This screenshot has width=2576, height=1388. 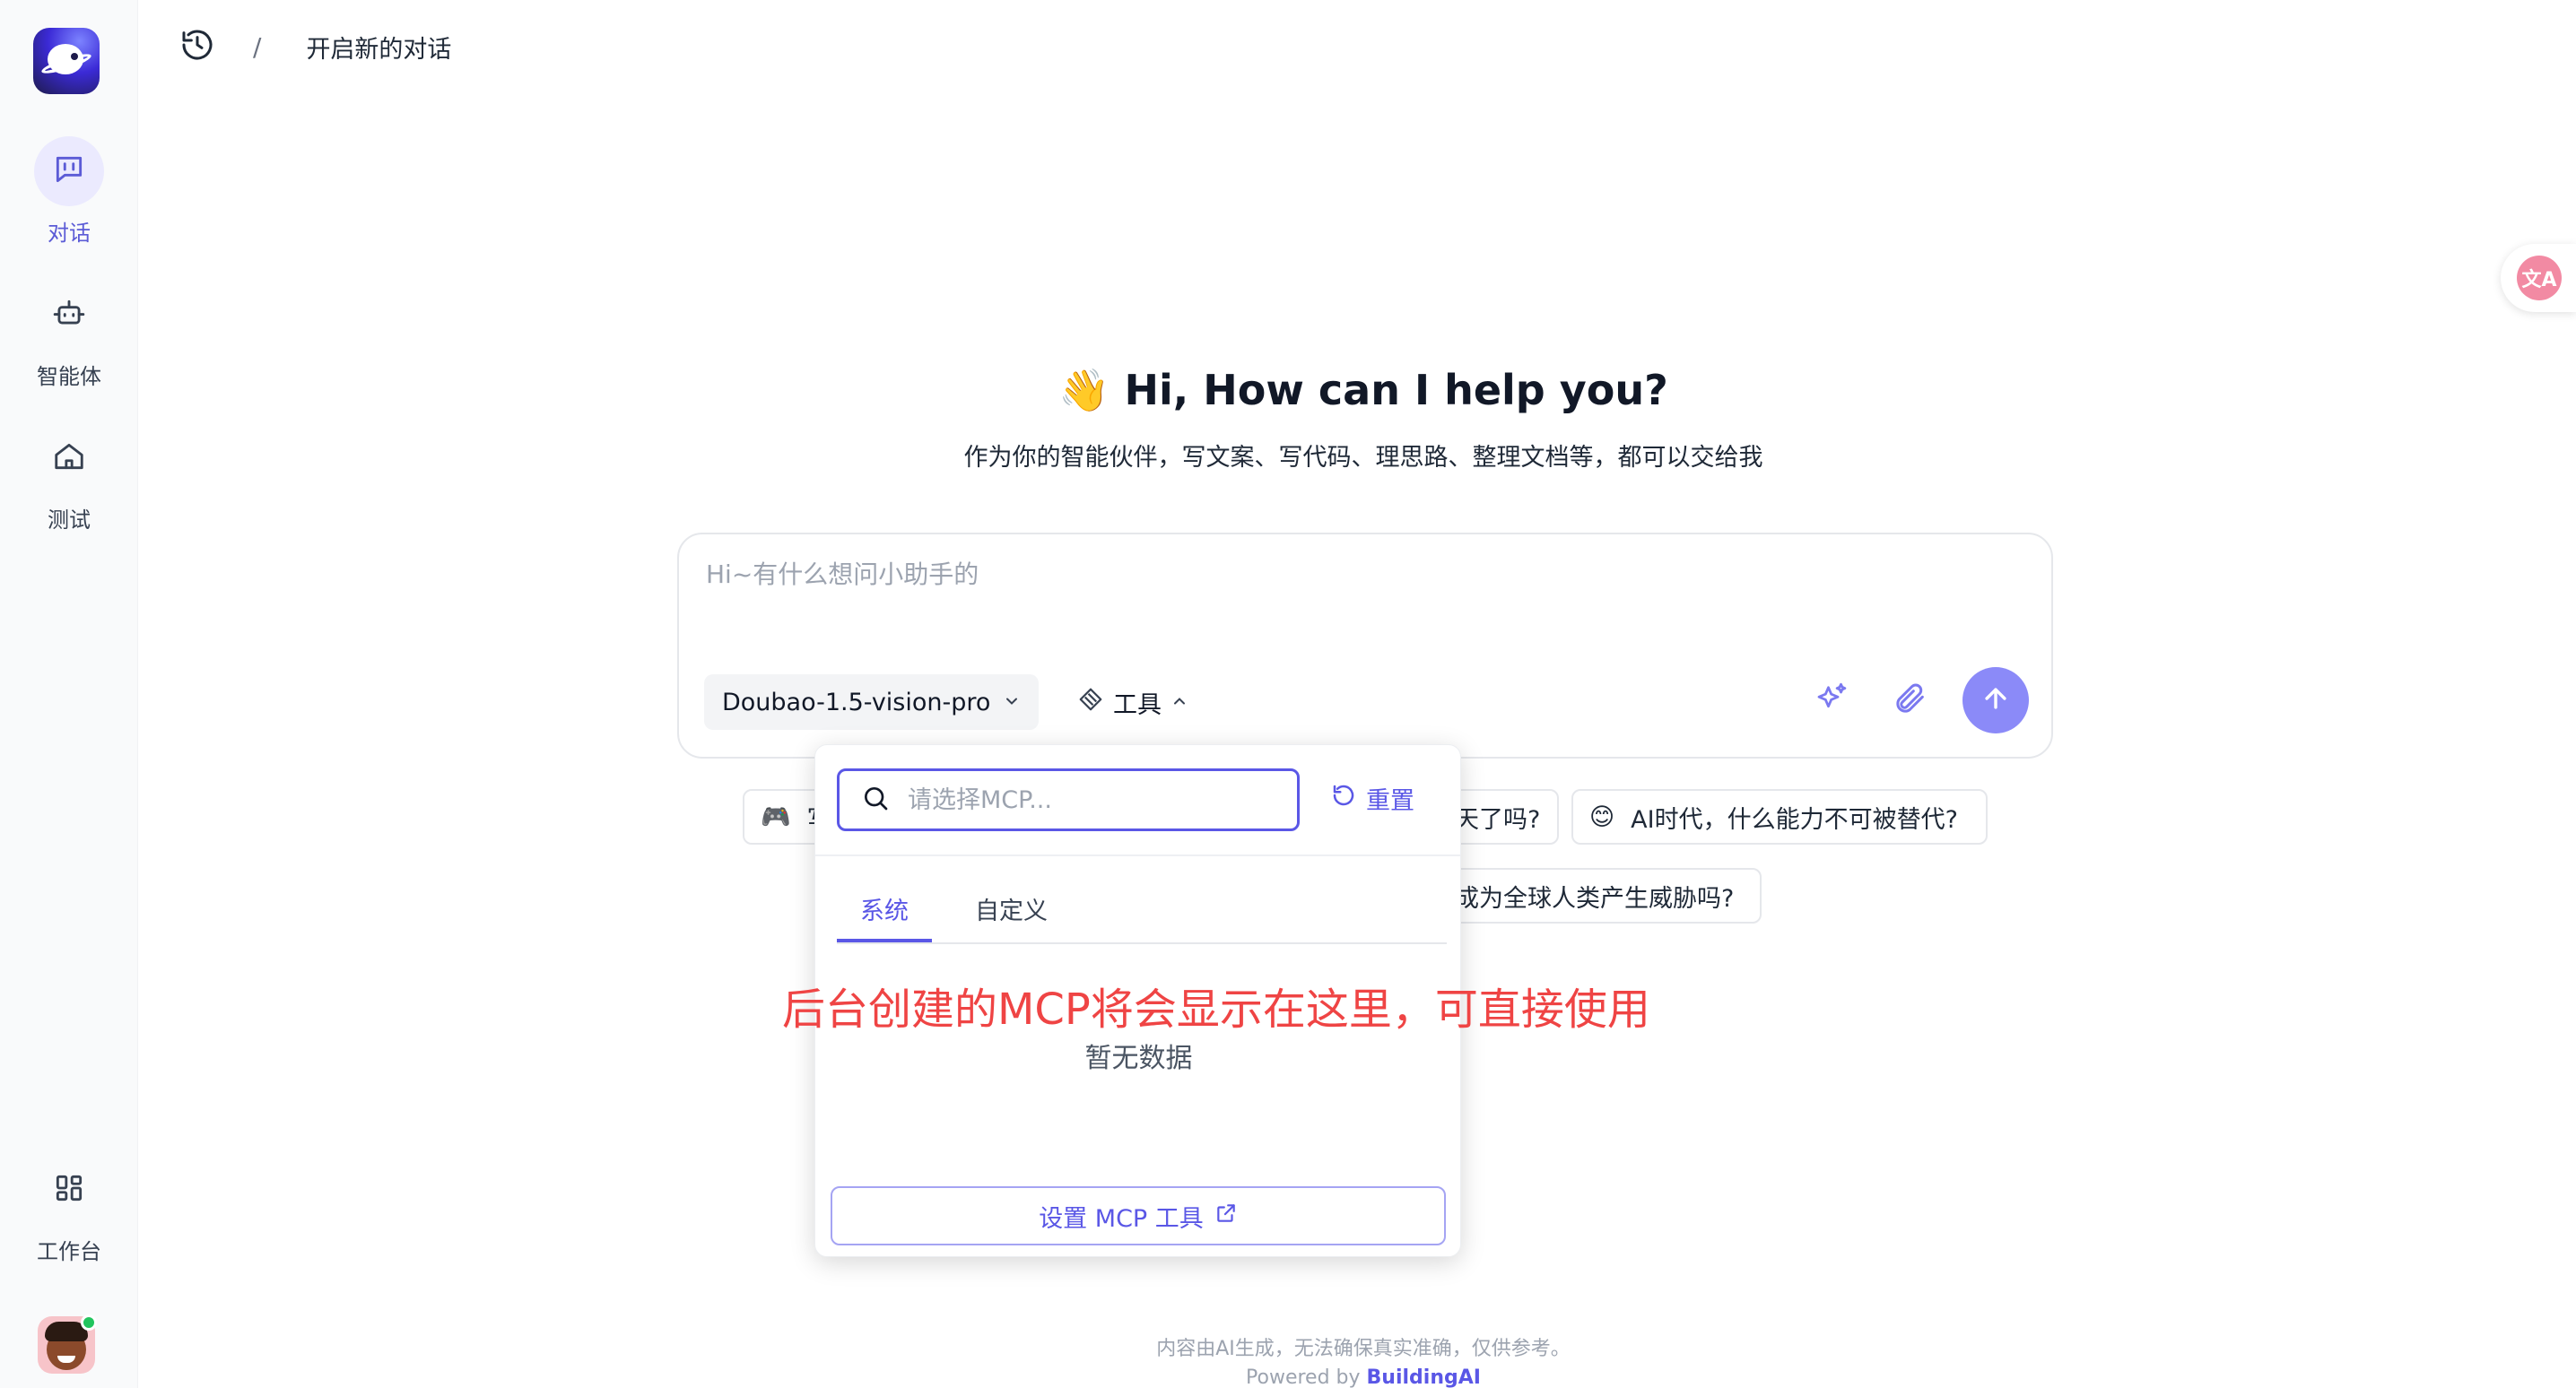 I want to click on translate-icon: 文A, so click(x=2539, y=278).